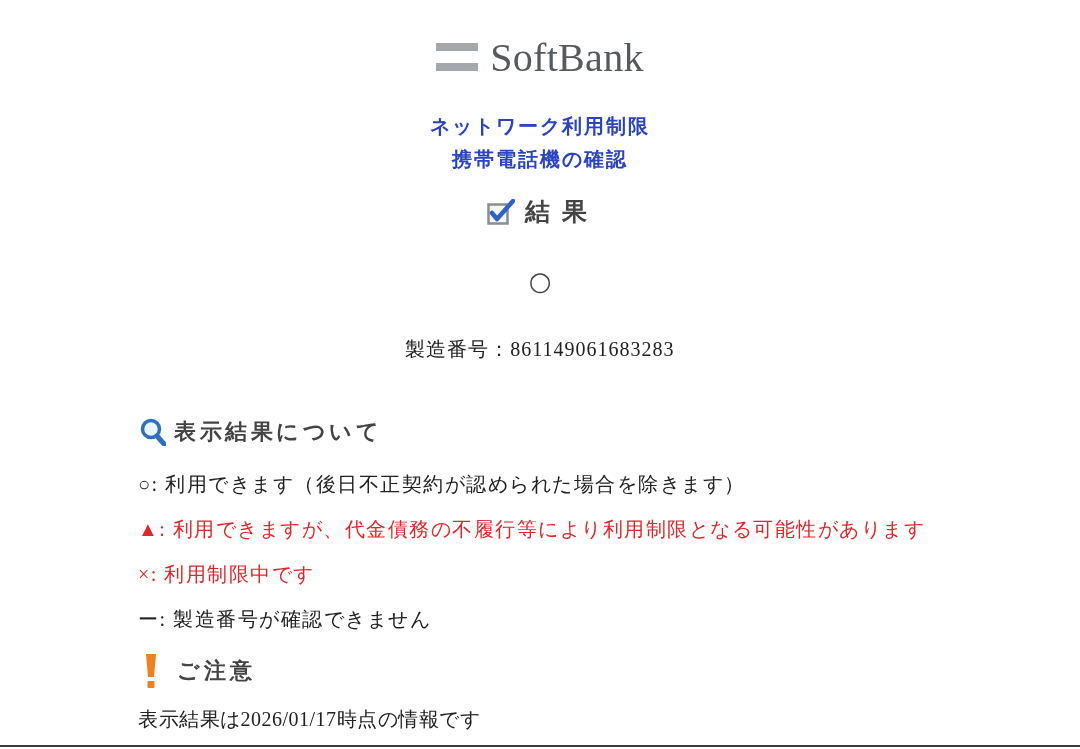  I want to click on logo-bars-icon, so click(457, 58).